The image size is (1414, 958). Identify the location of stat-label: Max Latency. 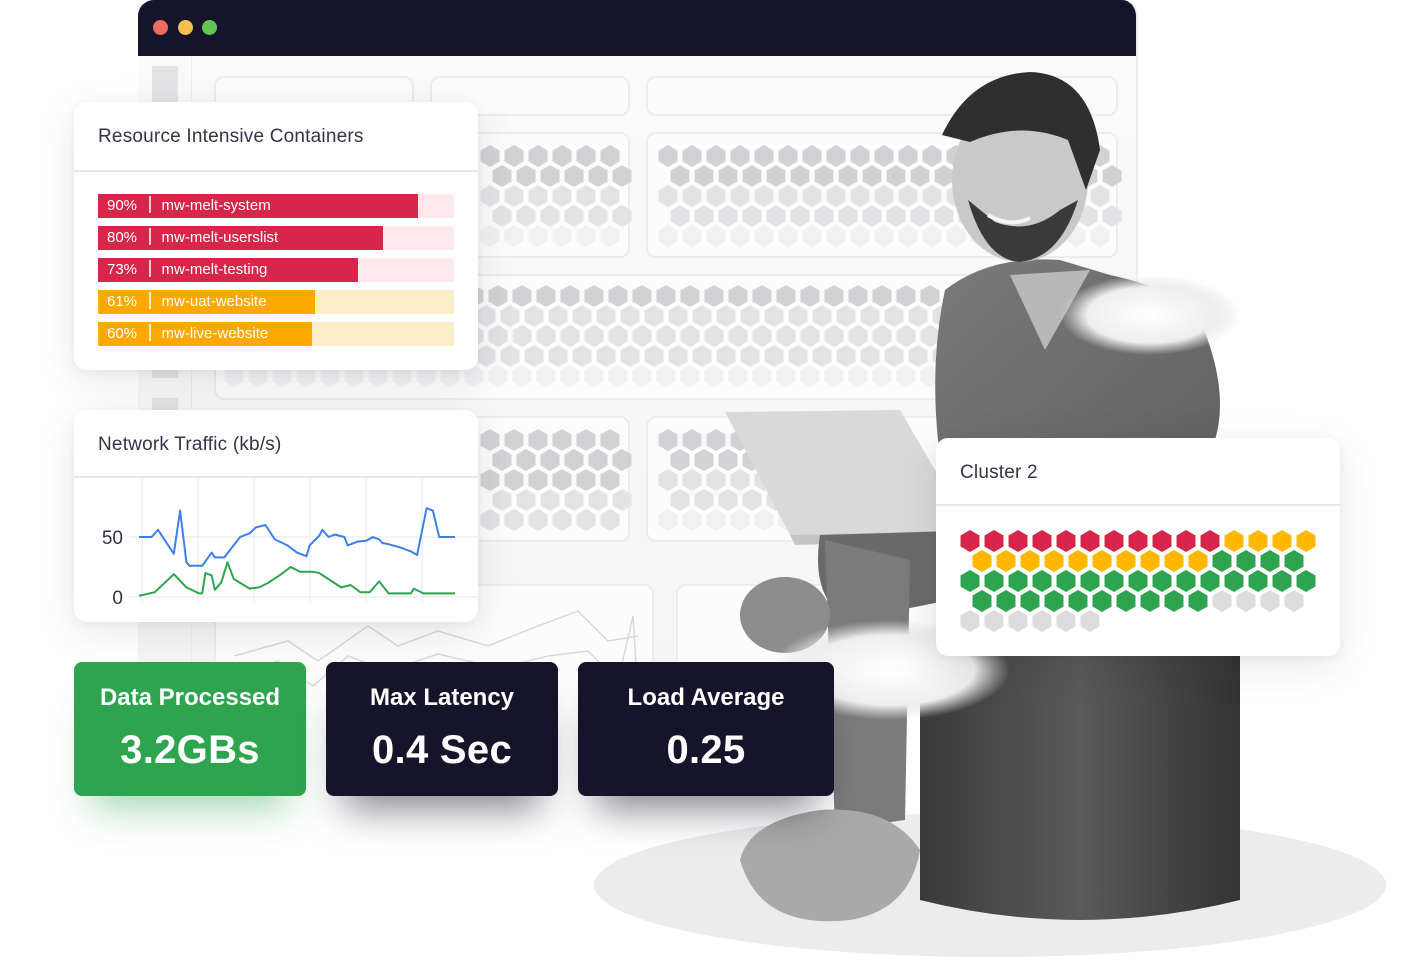
(442, 697).